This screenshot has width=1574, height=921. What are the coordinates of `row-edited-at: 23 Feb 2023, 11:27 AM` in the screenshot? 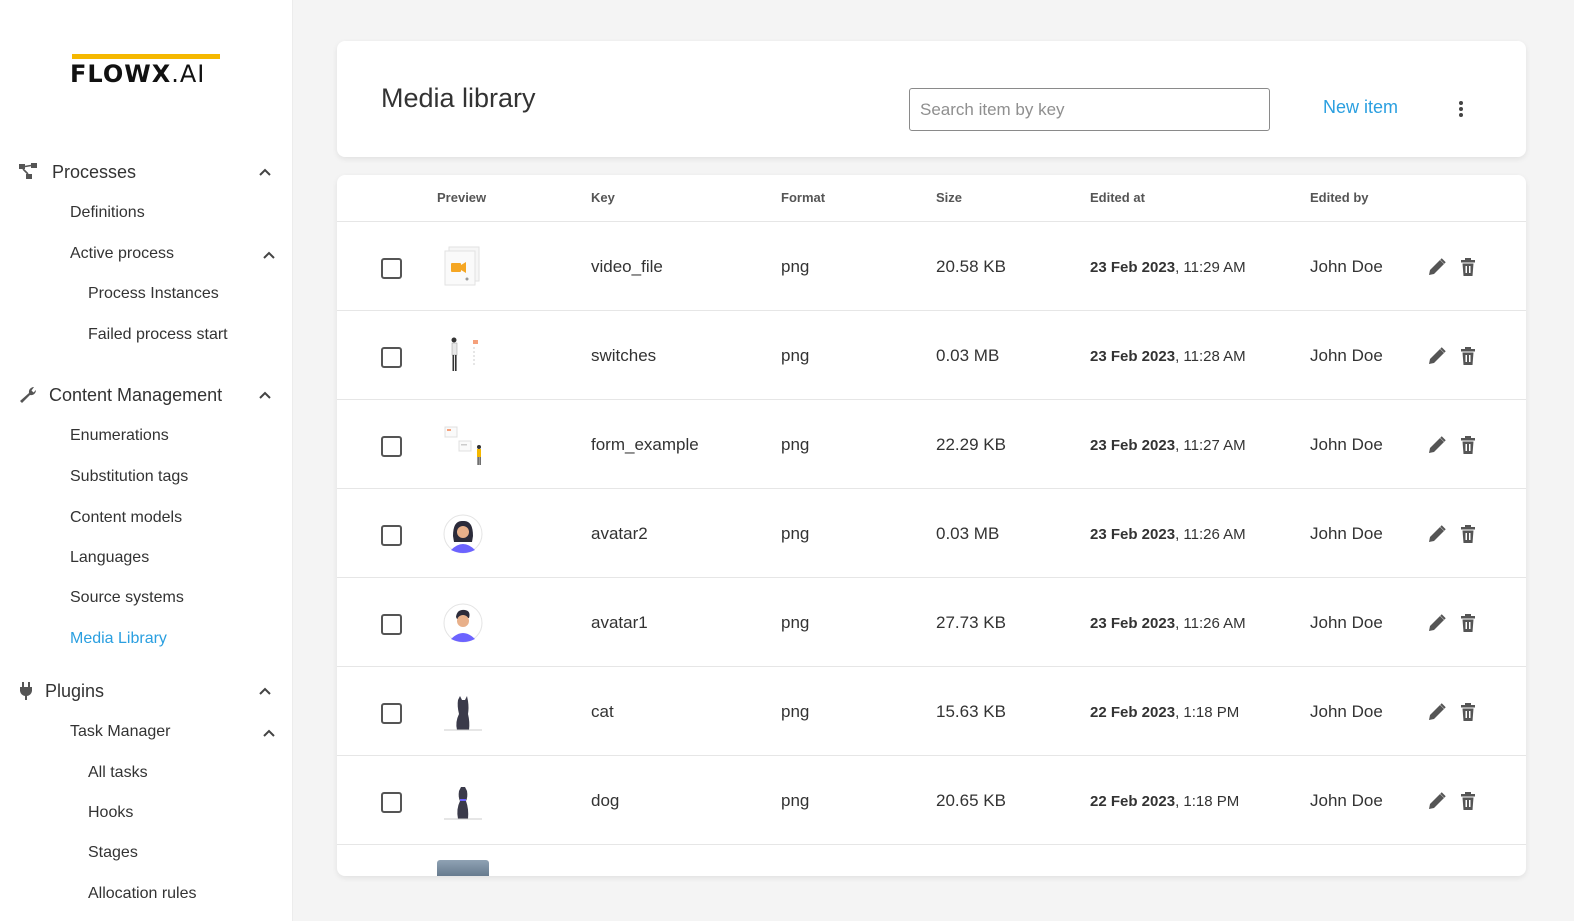 It's located at (1168, 445).